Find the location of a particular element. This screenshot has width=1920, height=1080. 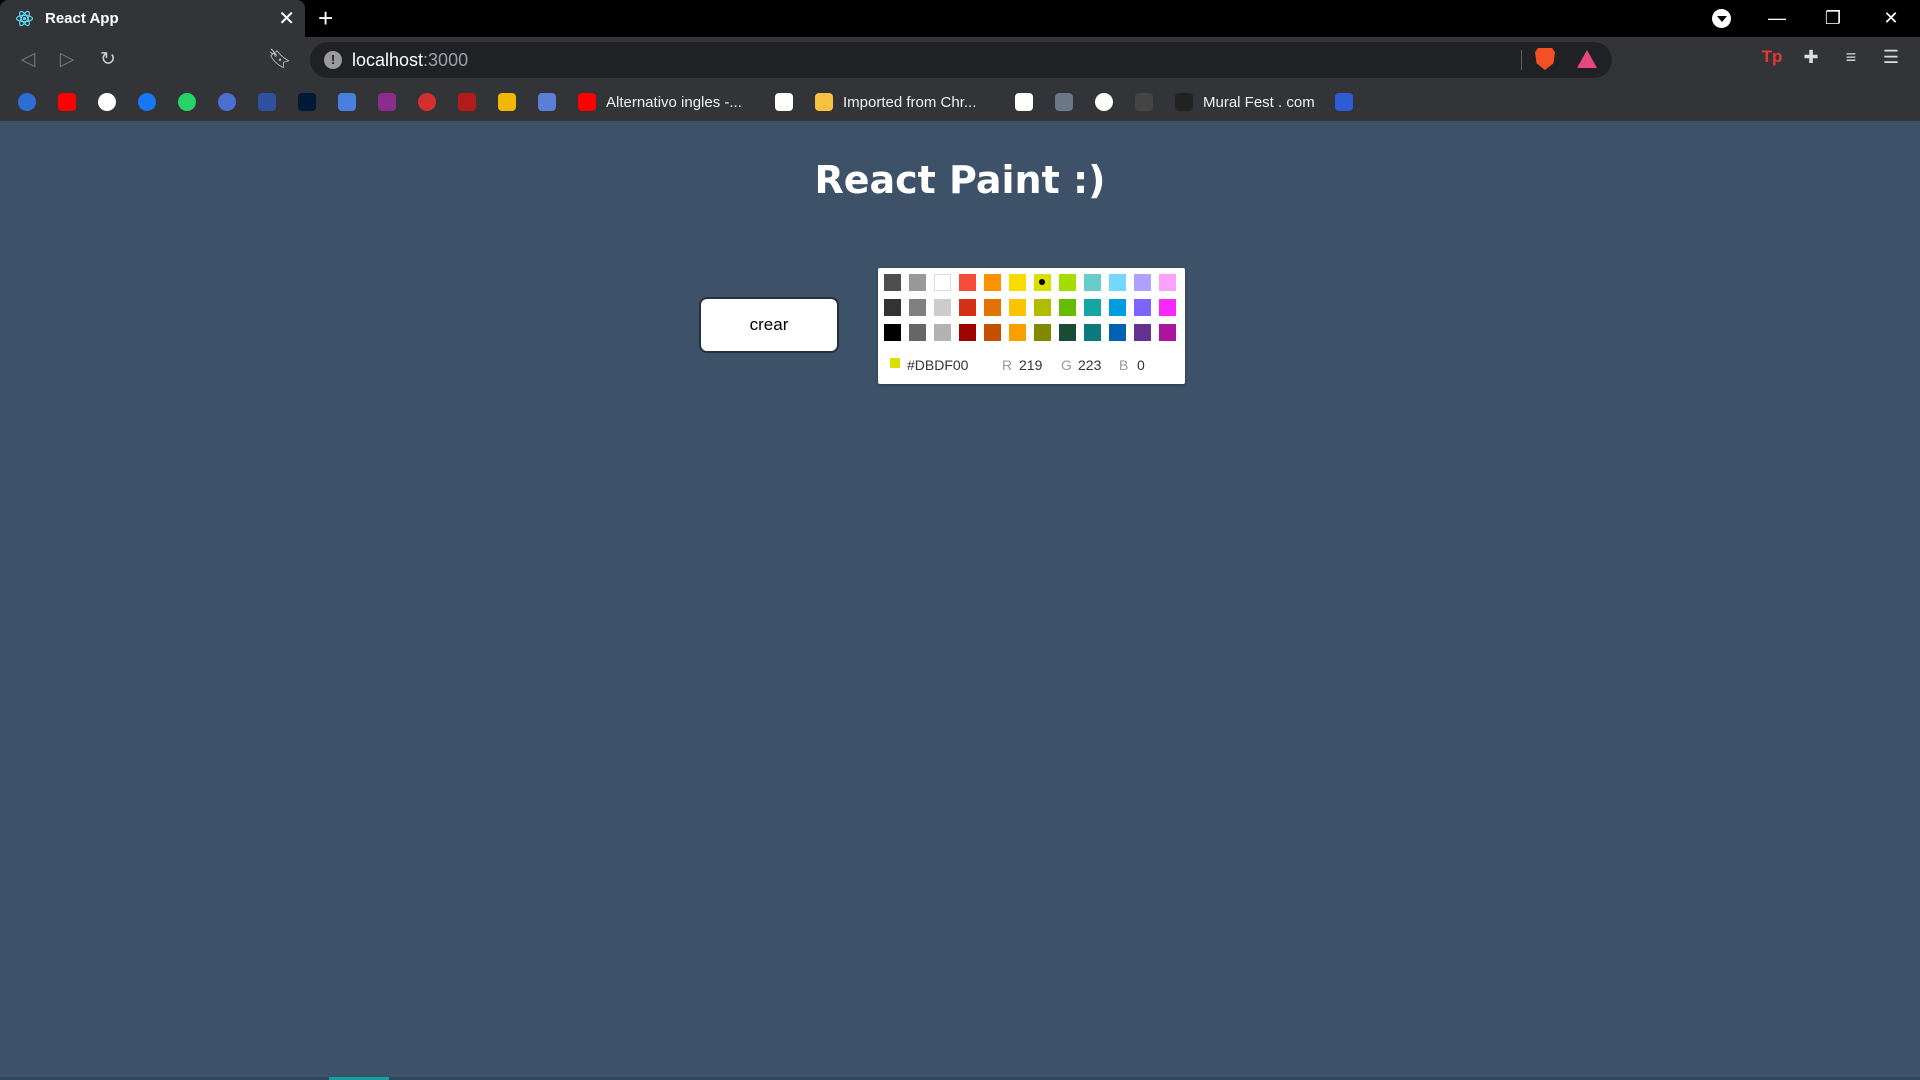

media-playlist-icon: ≡ is located at coordinates (1851, 57).